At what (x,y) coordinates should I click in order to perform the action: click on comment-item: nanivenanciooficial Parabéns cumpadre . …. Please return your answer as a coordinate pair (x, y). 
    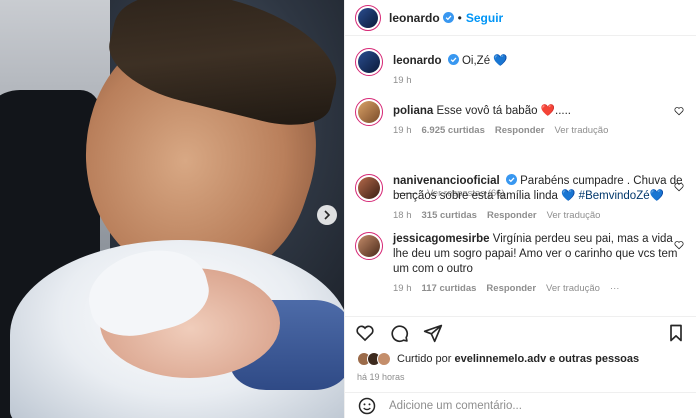
    Looking at the image, I should click on (520, 197).